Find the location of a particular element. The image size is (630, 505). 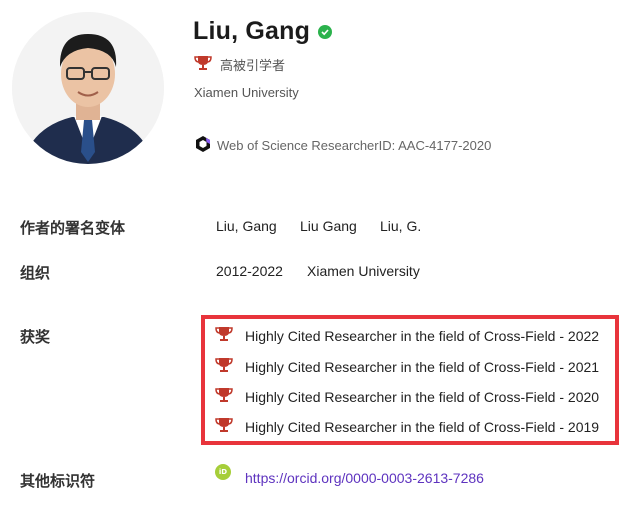

name-variants-label: 作者的署名变体 is located at coordinates (73, 228).